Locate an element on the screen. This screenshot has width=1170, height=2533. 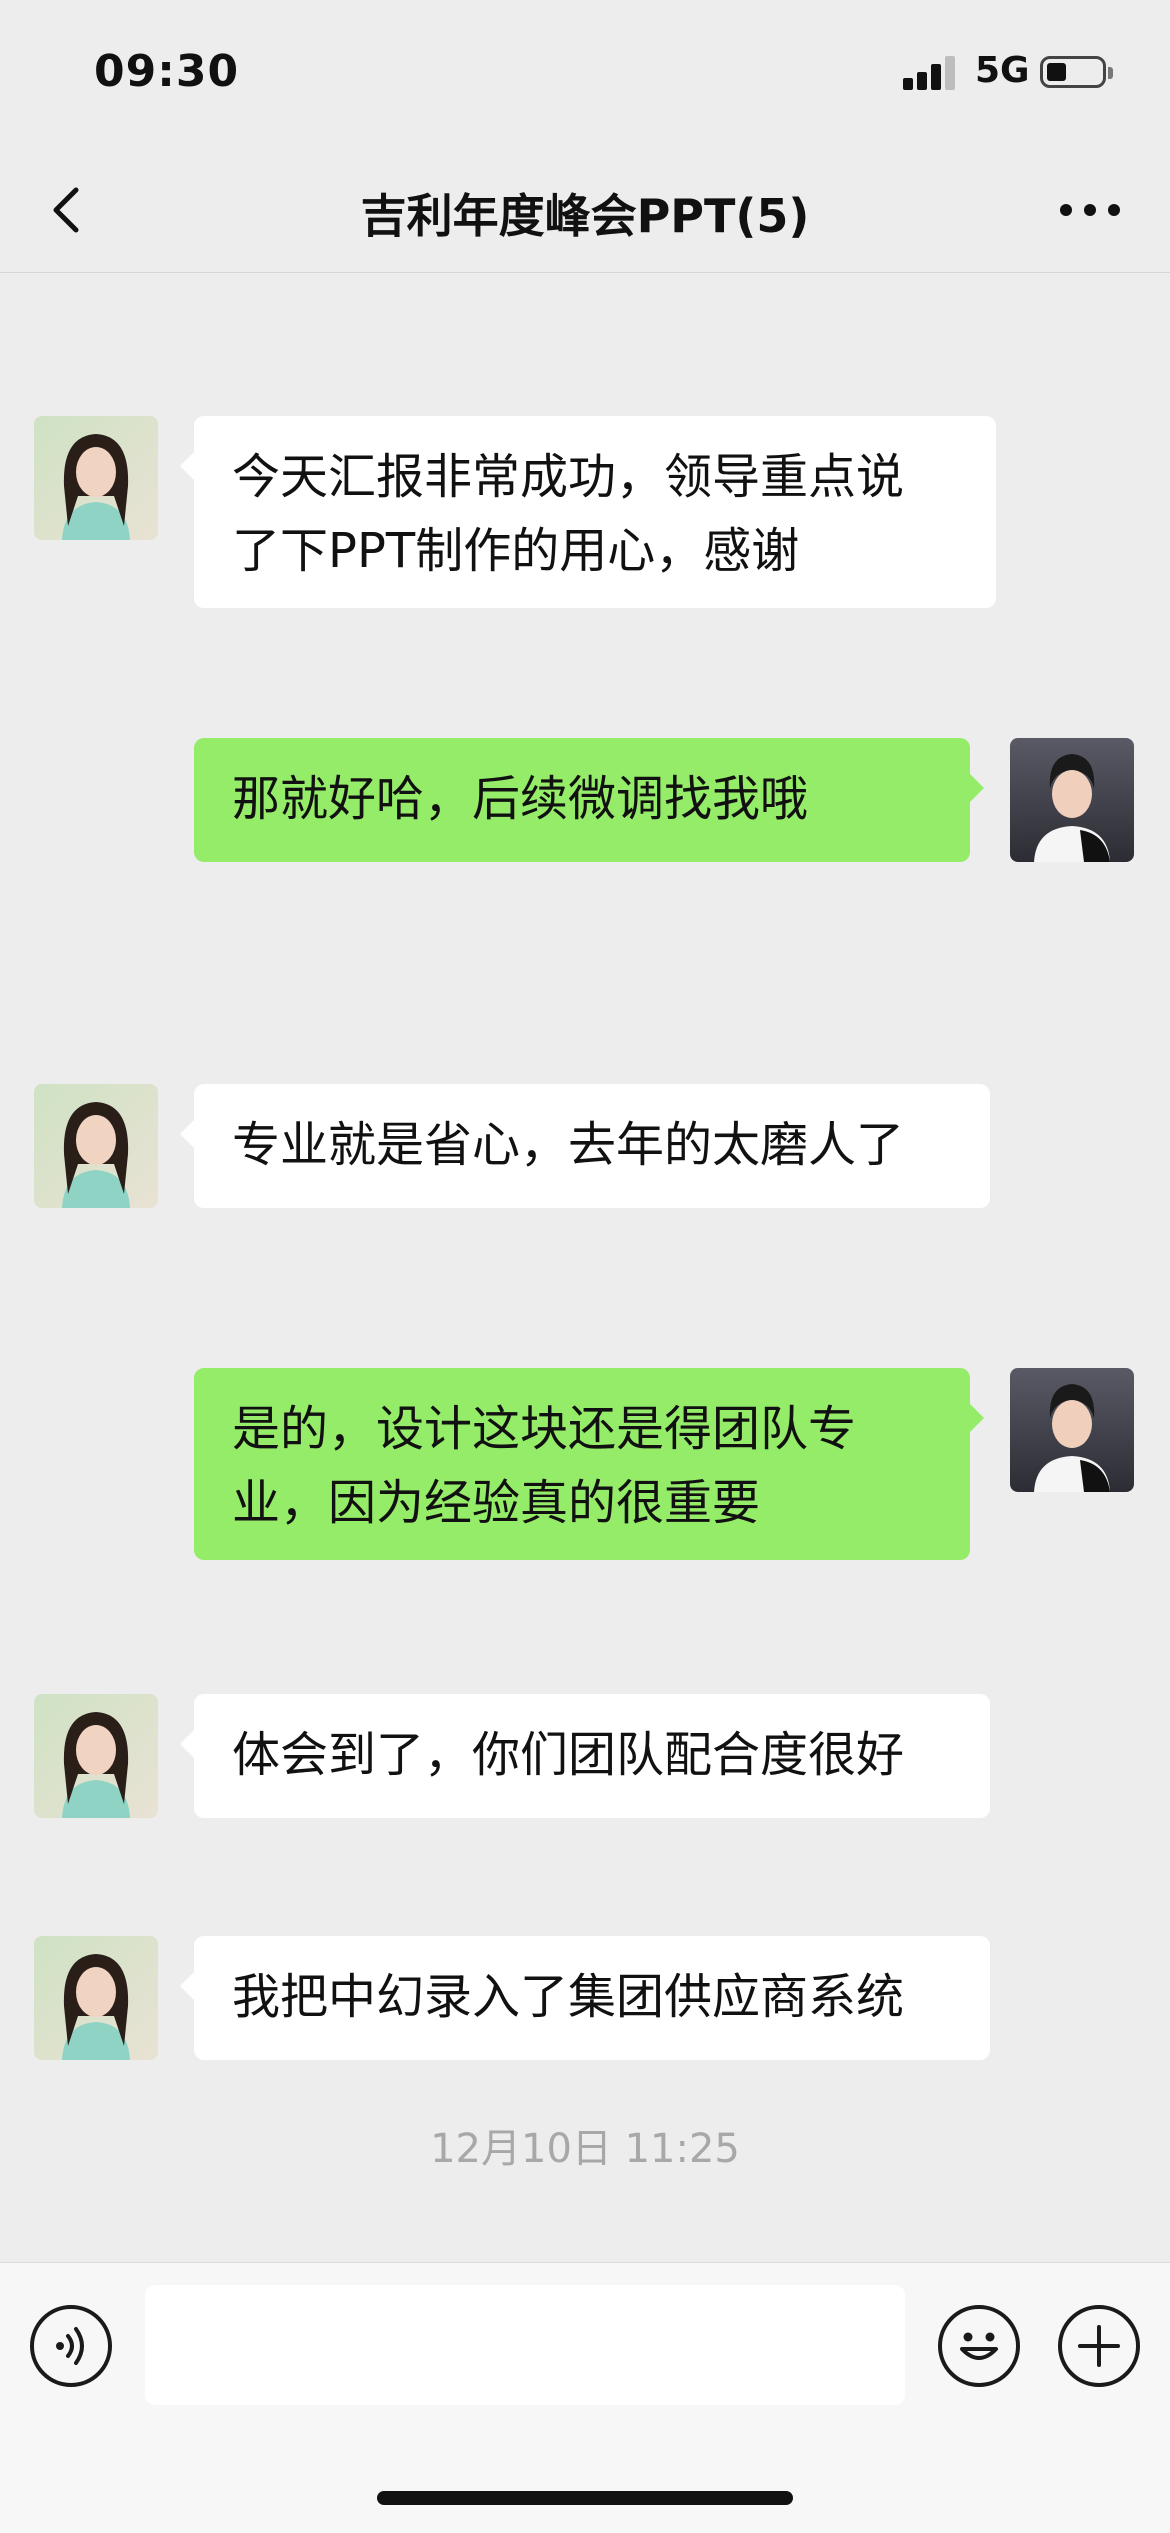
voice-icon is located at coordinates (70, 2346).